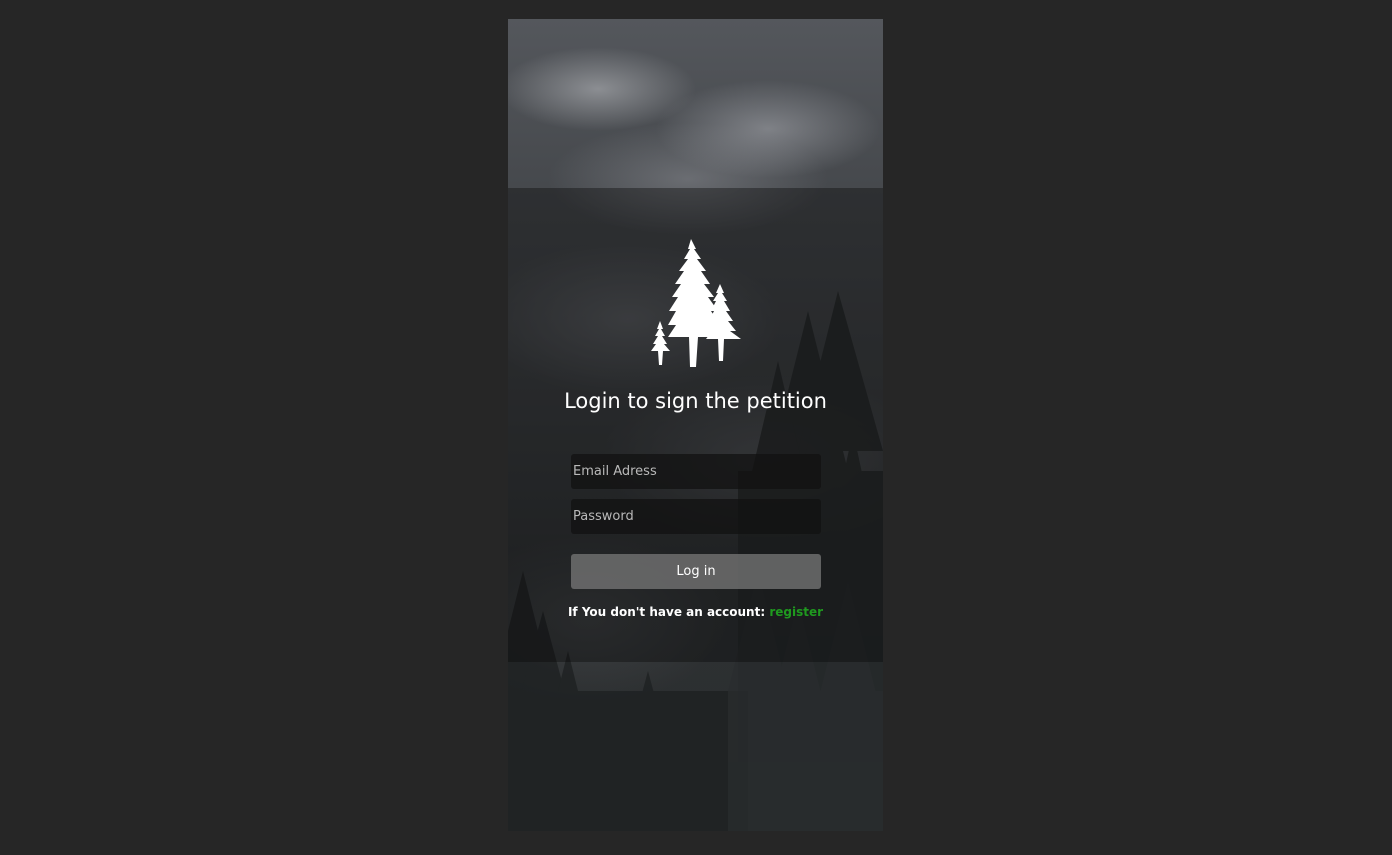 The image size is (1392, 855). I want to click on register-prompt-text: If You don't have an account:, so click(668, 612).